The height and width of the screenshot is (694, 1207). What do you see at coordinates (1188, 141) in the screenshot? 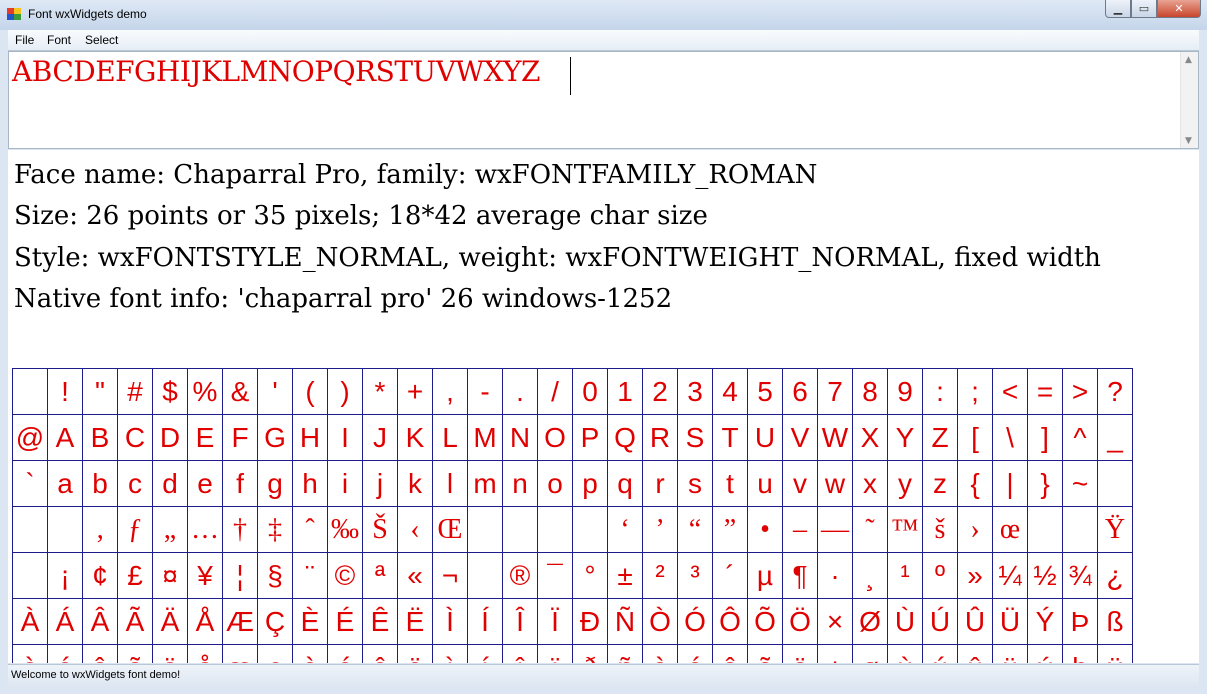
I see `scroll-down-icon: ▼` at bounding box center [1188, 141].